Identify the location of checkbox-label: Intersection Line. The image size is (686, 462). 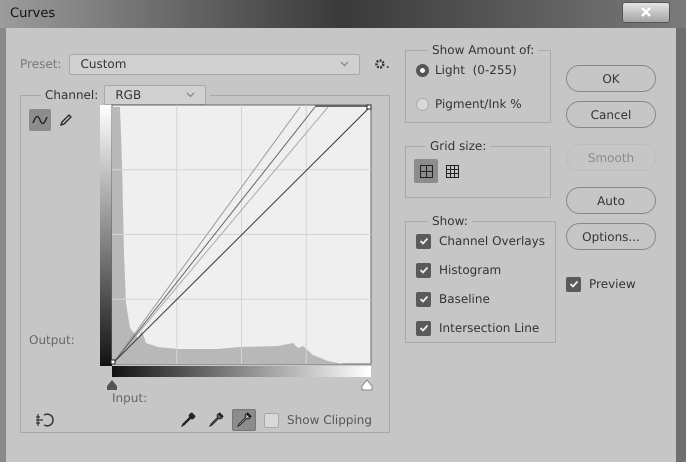
(489, 328).